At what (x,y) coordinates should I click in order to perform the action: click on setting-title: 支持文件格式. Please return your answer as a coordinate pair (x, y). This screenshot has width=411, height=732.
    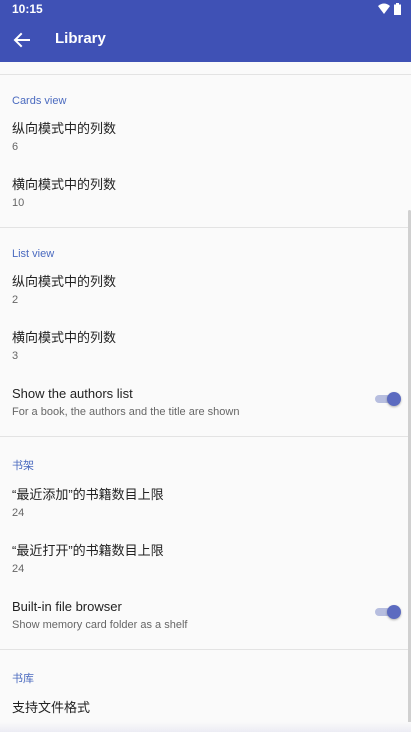
    Looking at the image, I should click on (51, 707).